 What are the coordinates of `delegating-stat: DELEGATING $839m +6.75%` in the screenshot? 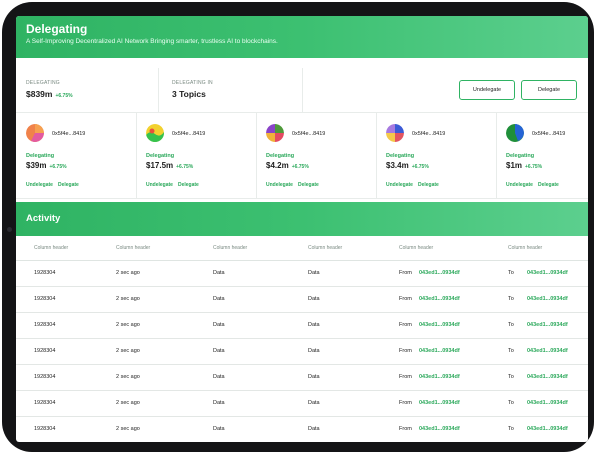 It's located at (49, 89).